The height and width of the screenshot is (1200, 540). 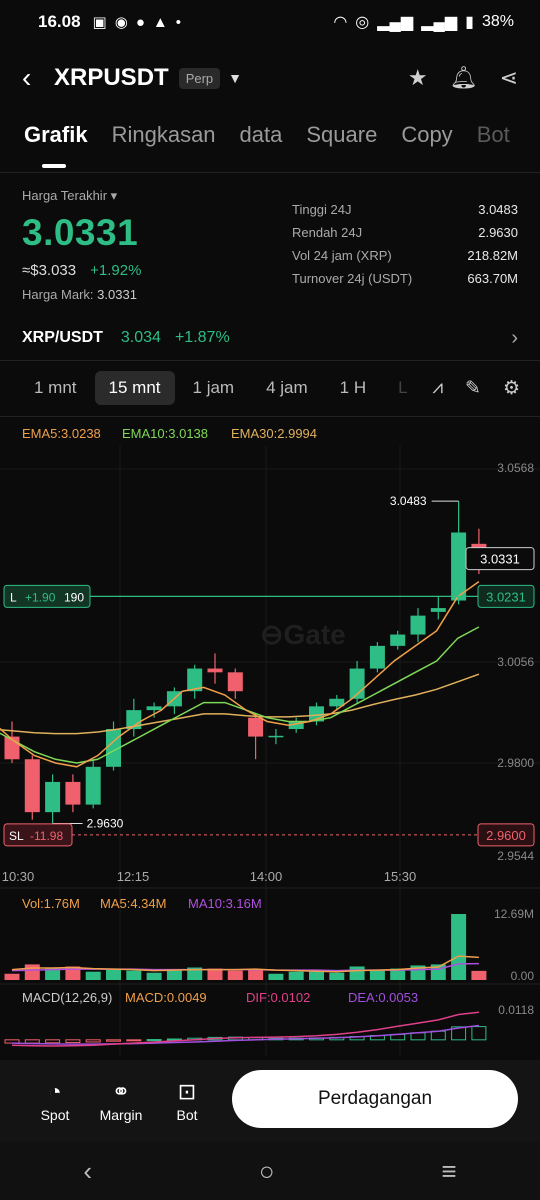 I want to click on symbol-dropdown-icon: ▼, so click(x=235, y=78).